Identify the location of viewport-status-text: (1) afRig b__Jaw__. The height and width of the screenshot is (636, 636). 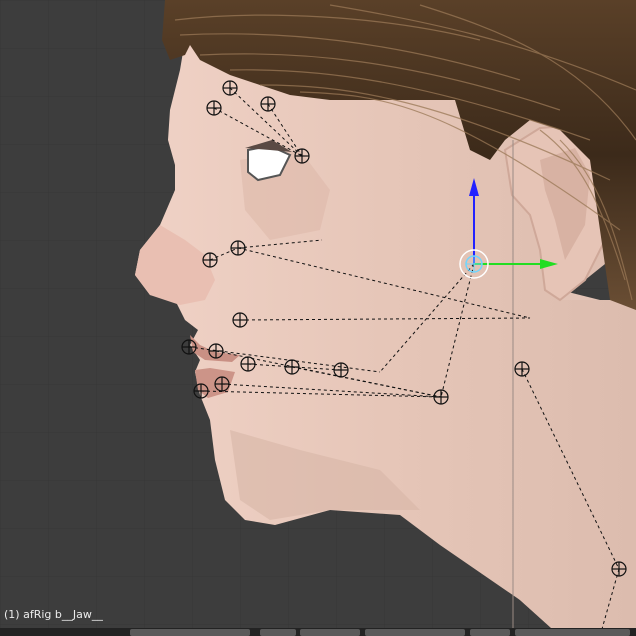
(53, 614).